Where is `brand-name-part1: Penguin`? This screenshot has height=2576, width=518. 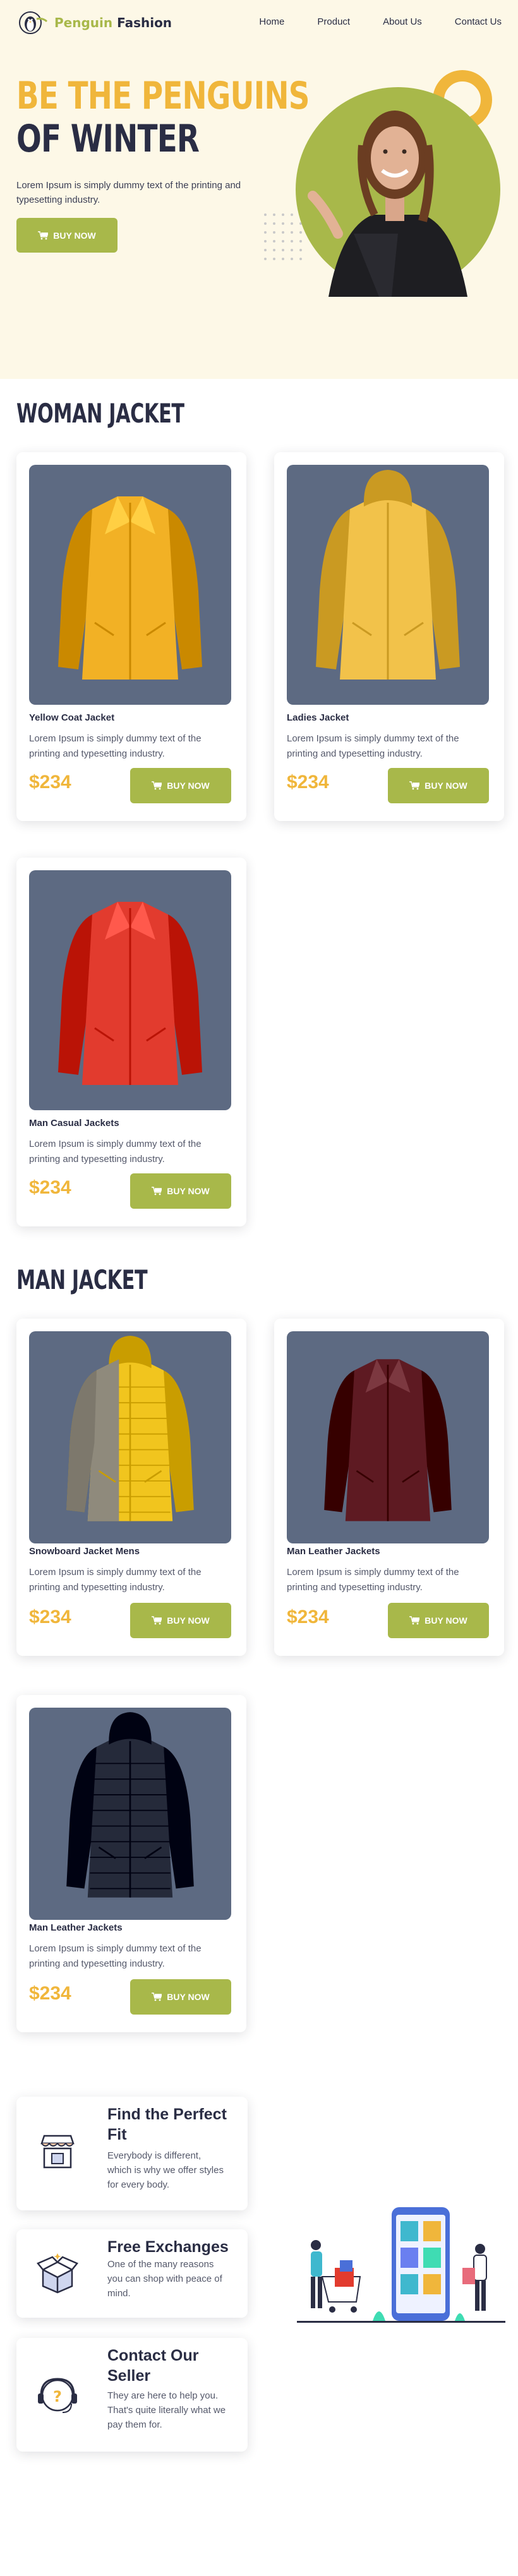 brand-name-part1: Penguin is located at coordinates (83, 22).